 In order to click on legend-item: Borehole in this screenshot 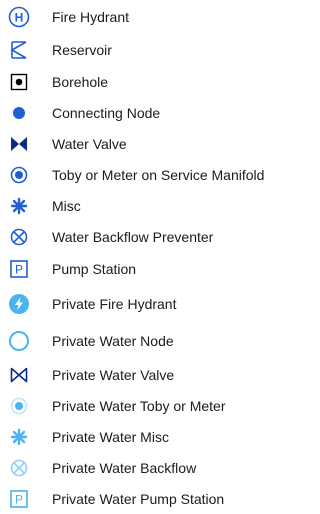, I will do `click(153, 82)`.